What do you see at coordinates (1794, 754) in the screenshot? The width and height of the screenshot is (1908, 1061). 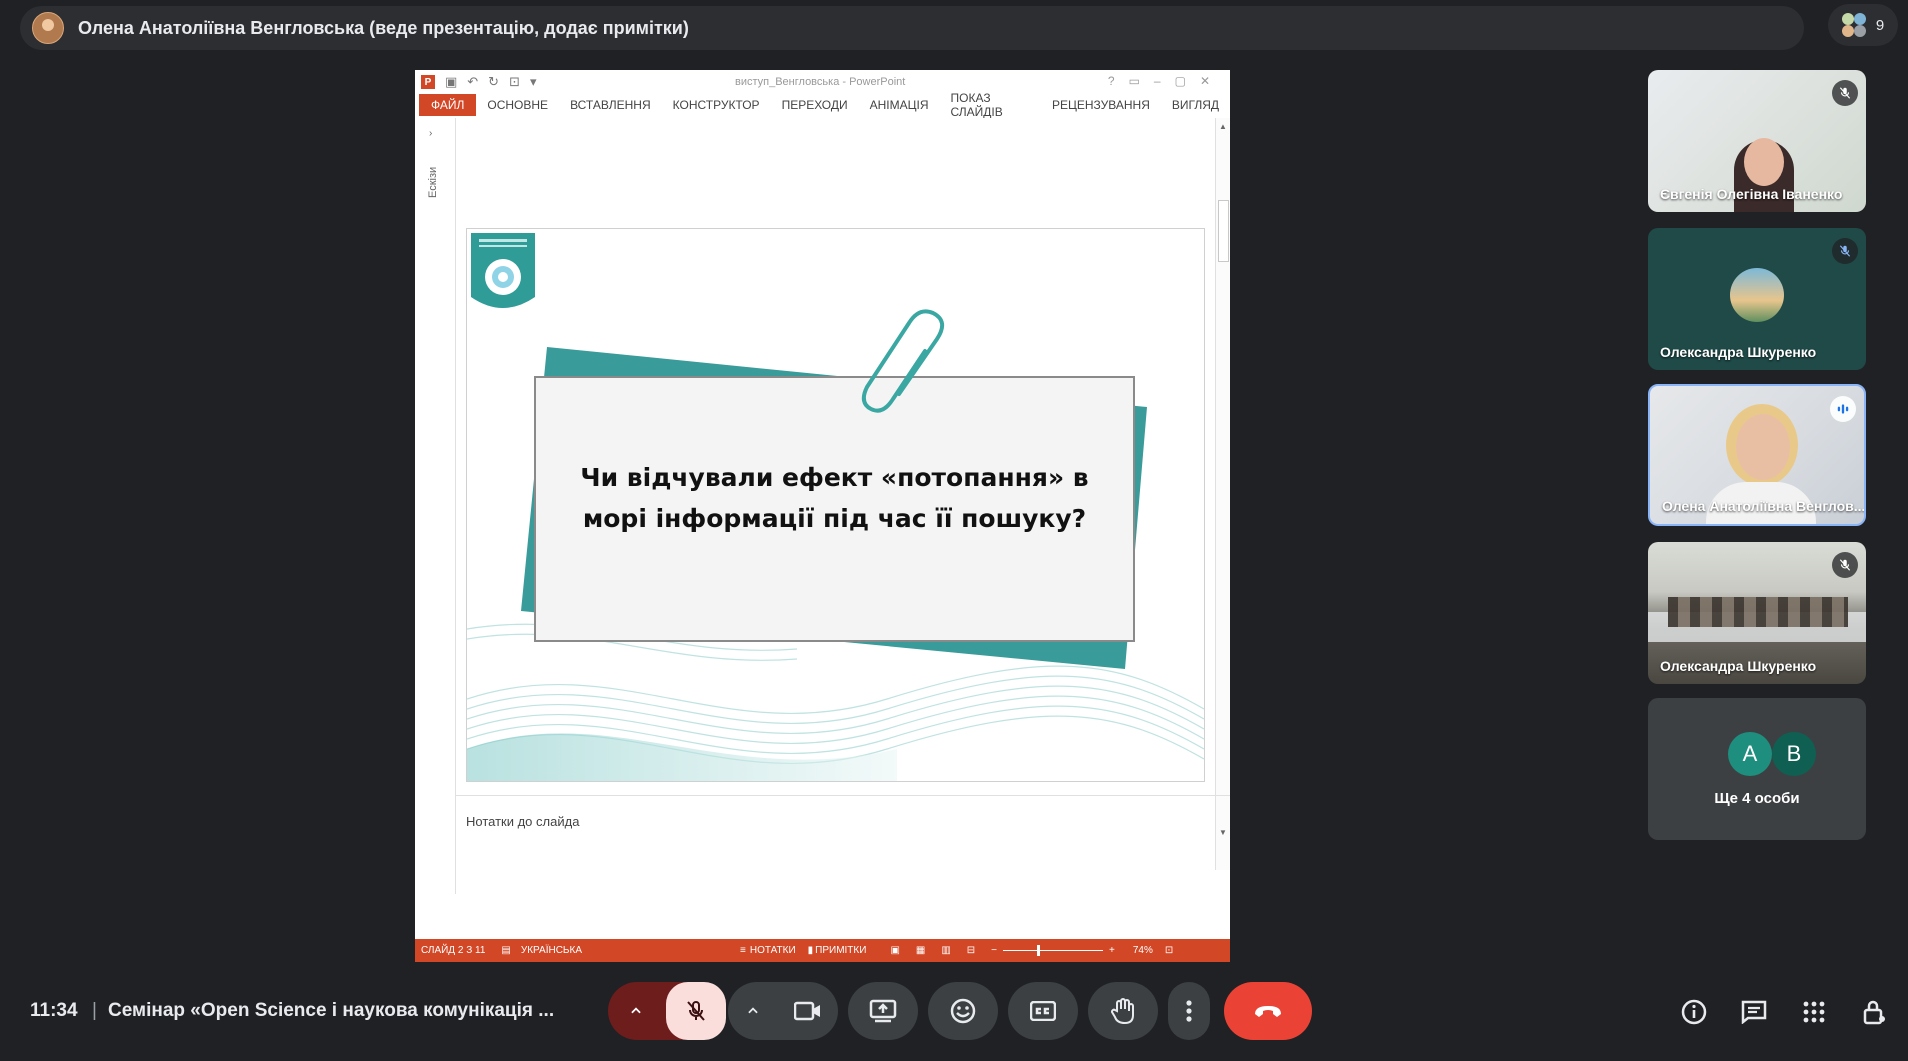 I see `avatar-b: B` at bounding box center [1794, 754].